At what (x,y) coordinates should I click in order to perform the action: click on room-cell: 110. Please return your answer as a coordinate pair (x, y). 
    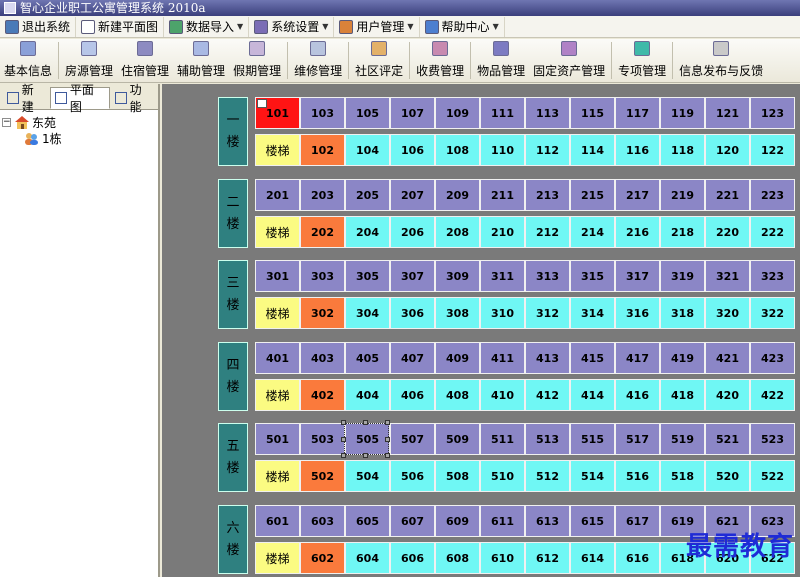
    Looking at the image, I should click on (502, 150).